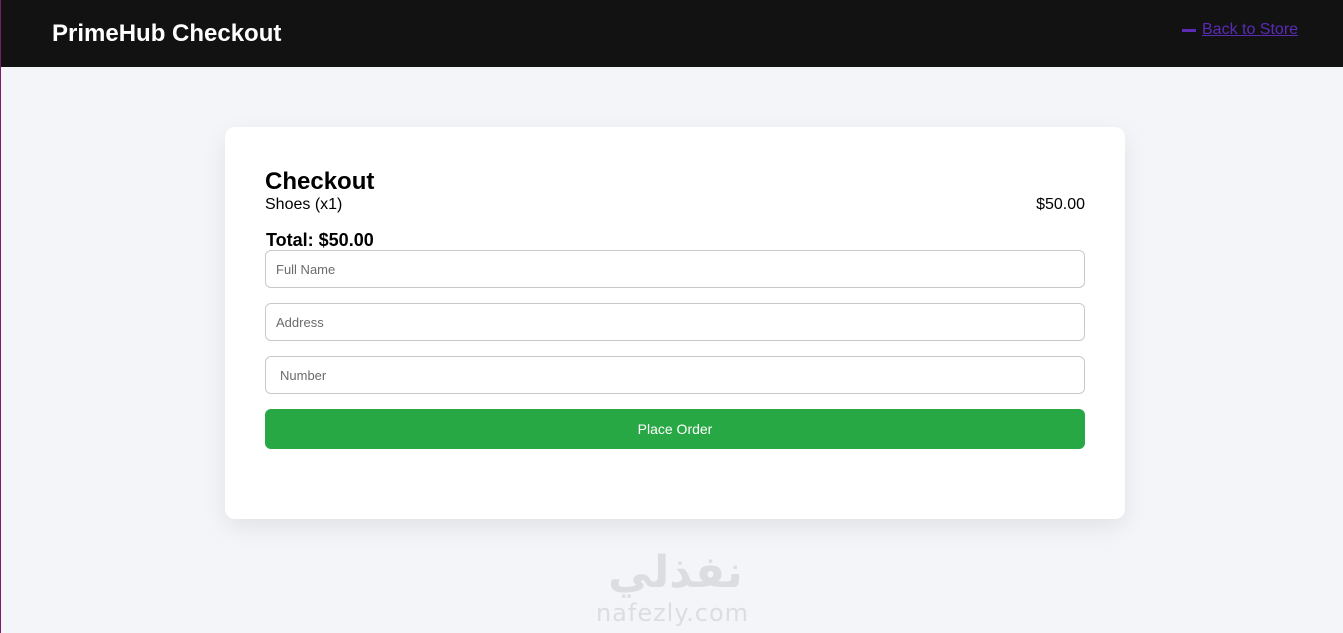 The height and width of the screenshot is (633, 1343). I want to click on address-input, so click(675, 322).